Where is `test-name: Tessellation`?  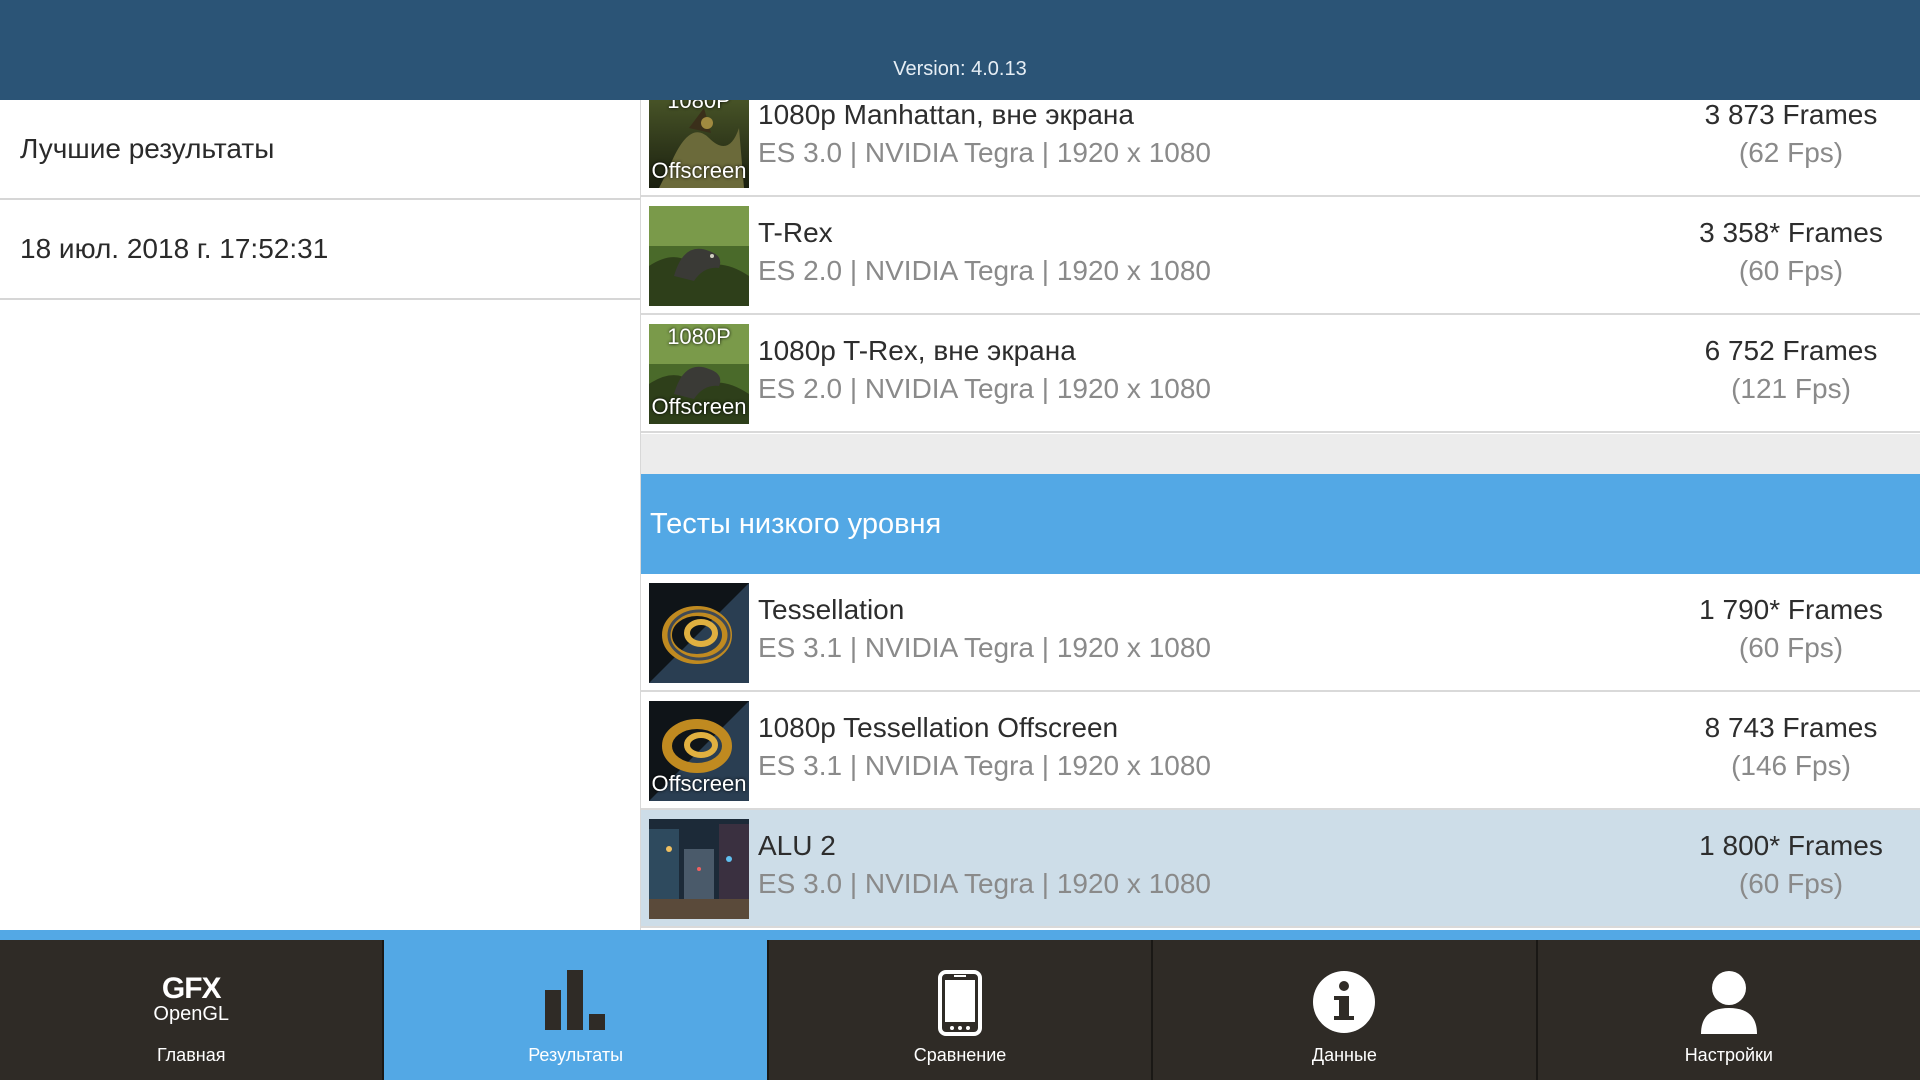 test-name: Tessellation is located at coordinates (831, 609).